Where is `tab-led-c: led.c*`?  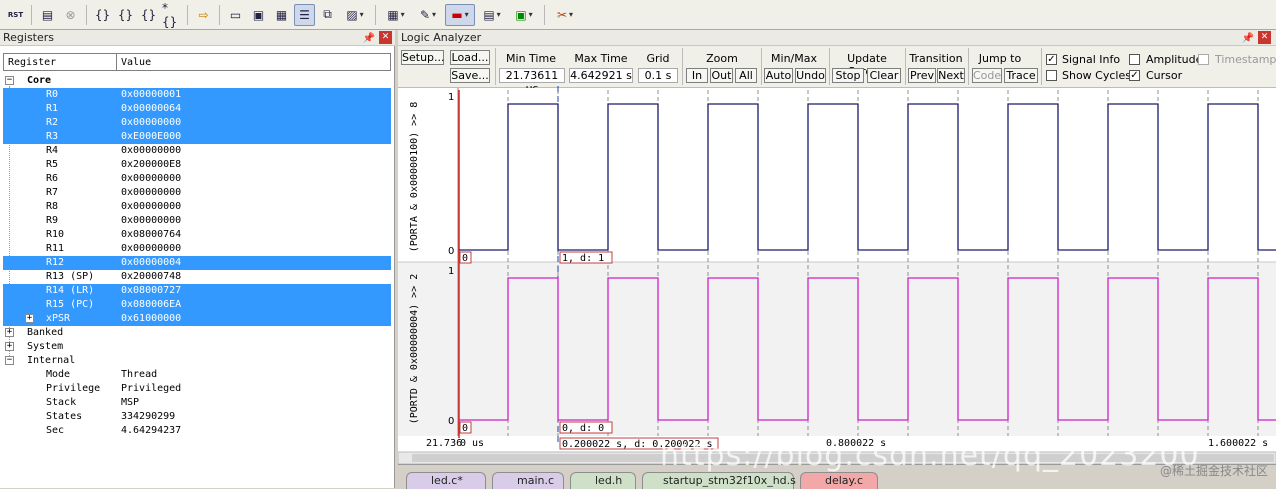 tab-led-c: led.c* is located at coordinates (446, 480).